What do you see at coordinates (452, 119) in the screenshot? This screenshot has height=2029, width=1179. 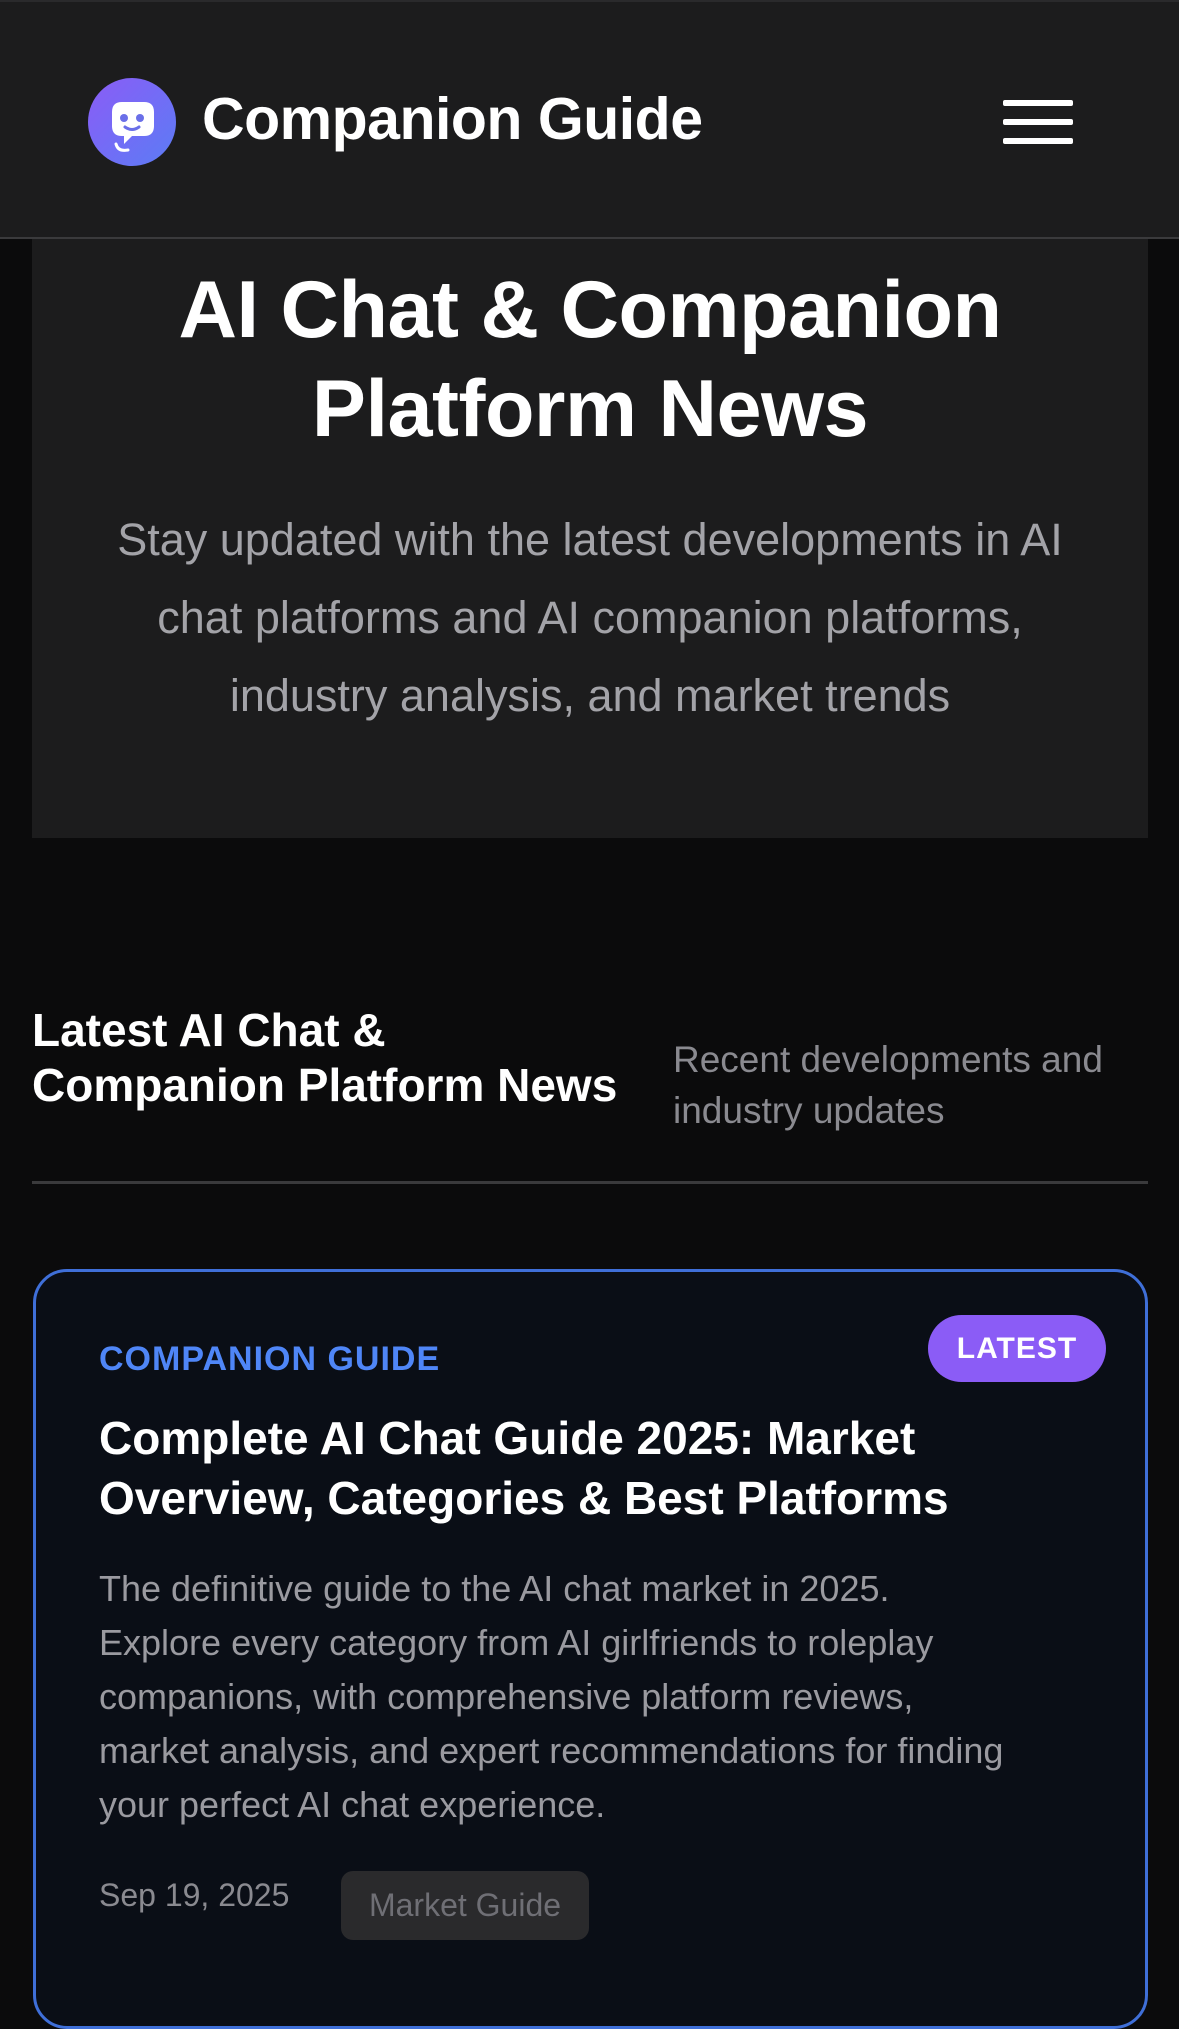 I see `brand-name: Companion Guide` at bounding box center [452, 119].